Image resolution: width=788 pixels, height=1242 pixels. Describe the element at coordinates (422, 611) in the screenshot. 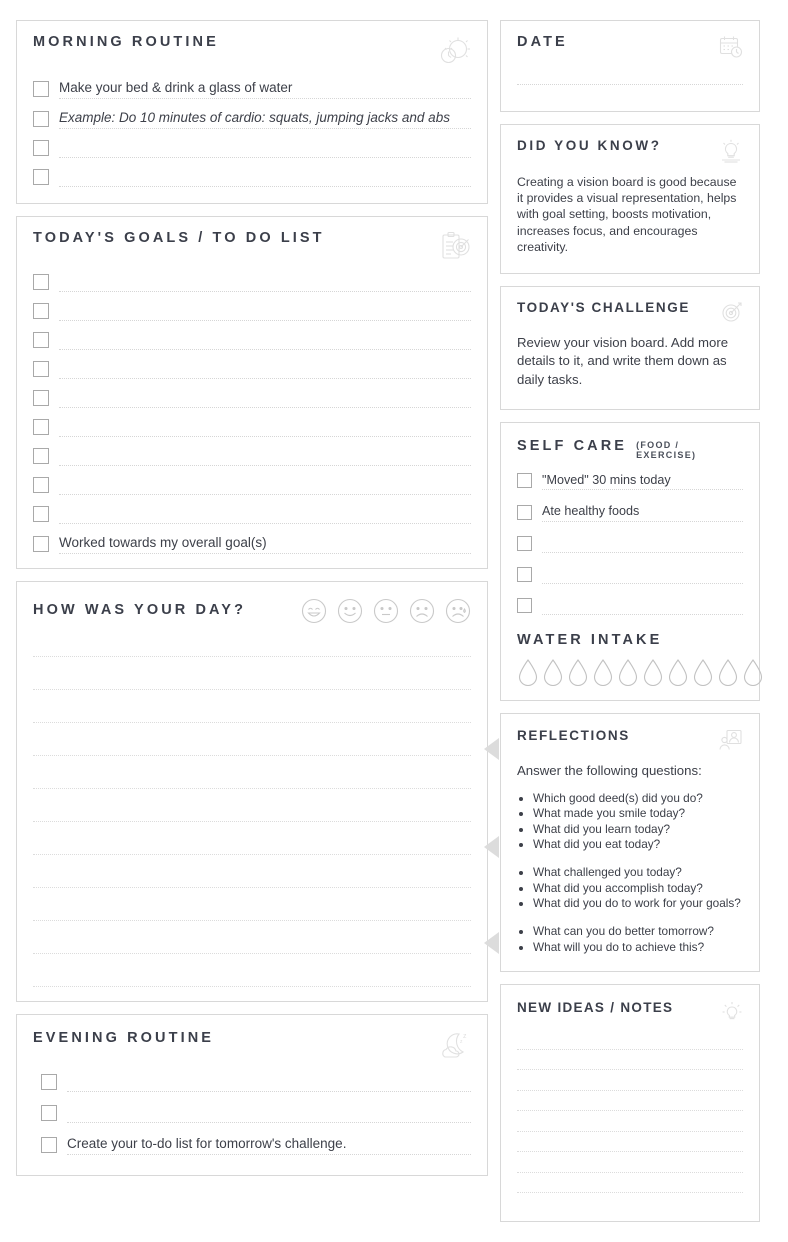

I see `mood-sad-icon` at that location.